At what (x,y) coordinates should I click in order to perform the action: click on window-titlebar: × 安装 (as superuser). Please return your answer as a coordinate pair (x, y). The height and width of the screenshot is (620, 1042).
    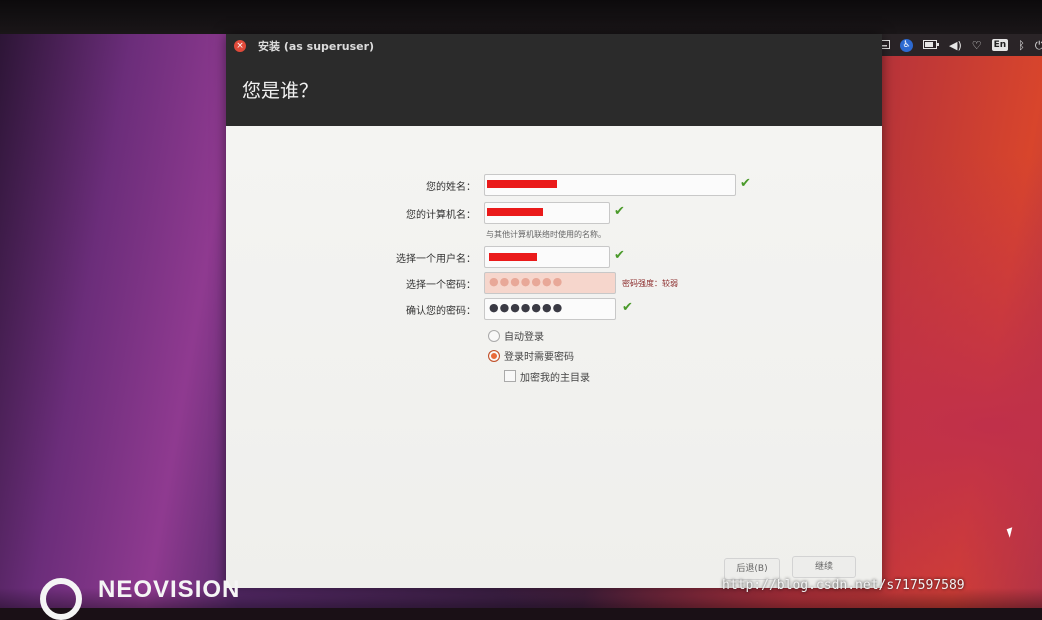
    Looking at the image, I should click on (554, 46).